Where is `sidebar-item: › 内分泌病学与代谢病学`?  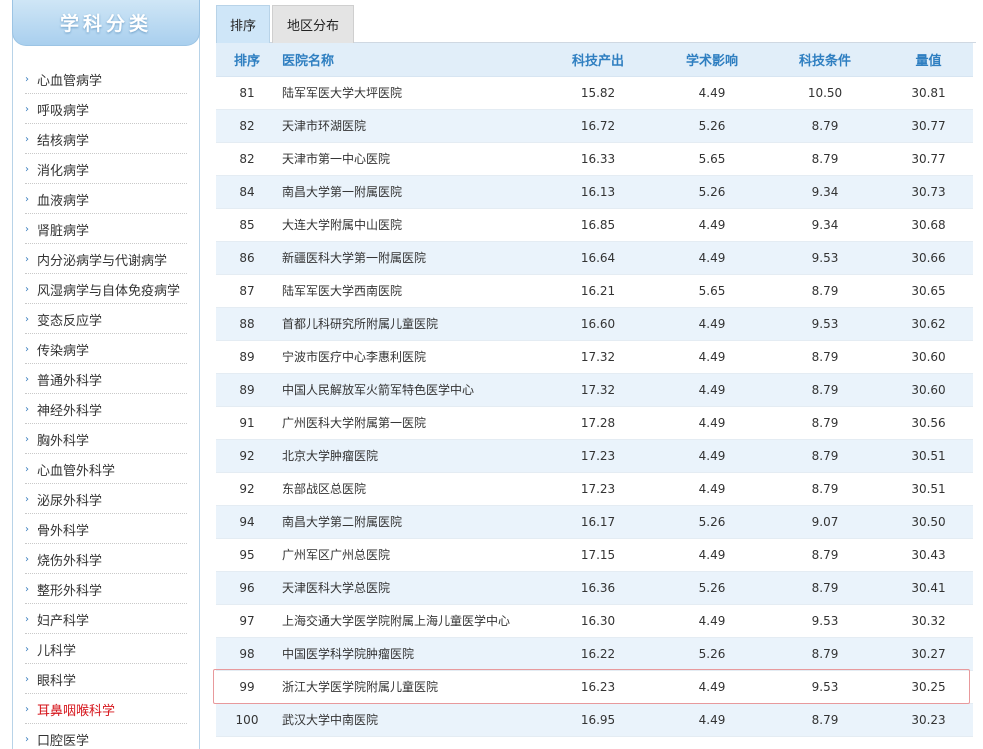
sidebar-item: › 内分泌病学与代谢病学 is located at coordinates (106, 259).